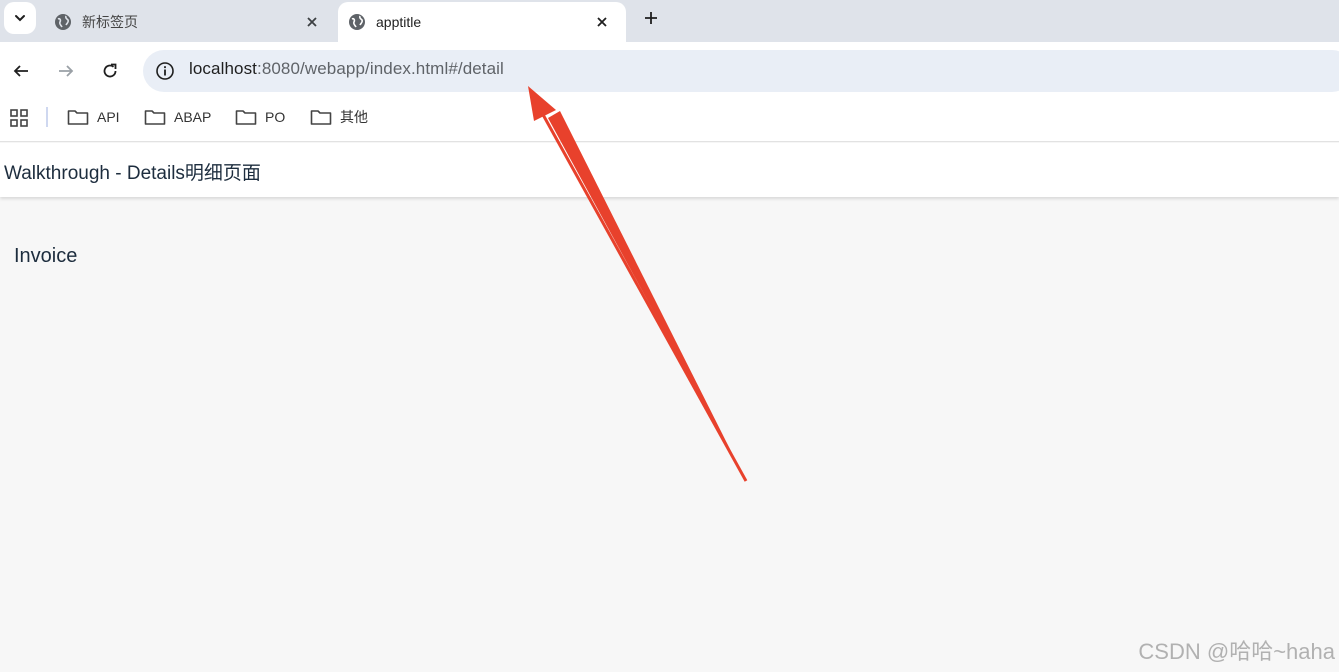 The image size is (1339, 672). What do you see at coordinates (260, 117) in the screenshot?
I see `bookmark-po: PO` at bounding box center [260, 117].